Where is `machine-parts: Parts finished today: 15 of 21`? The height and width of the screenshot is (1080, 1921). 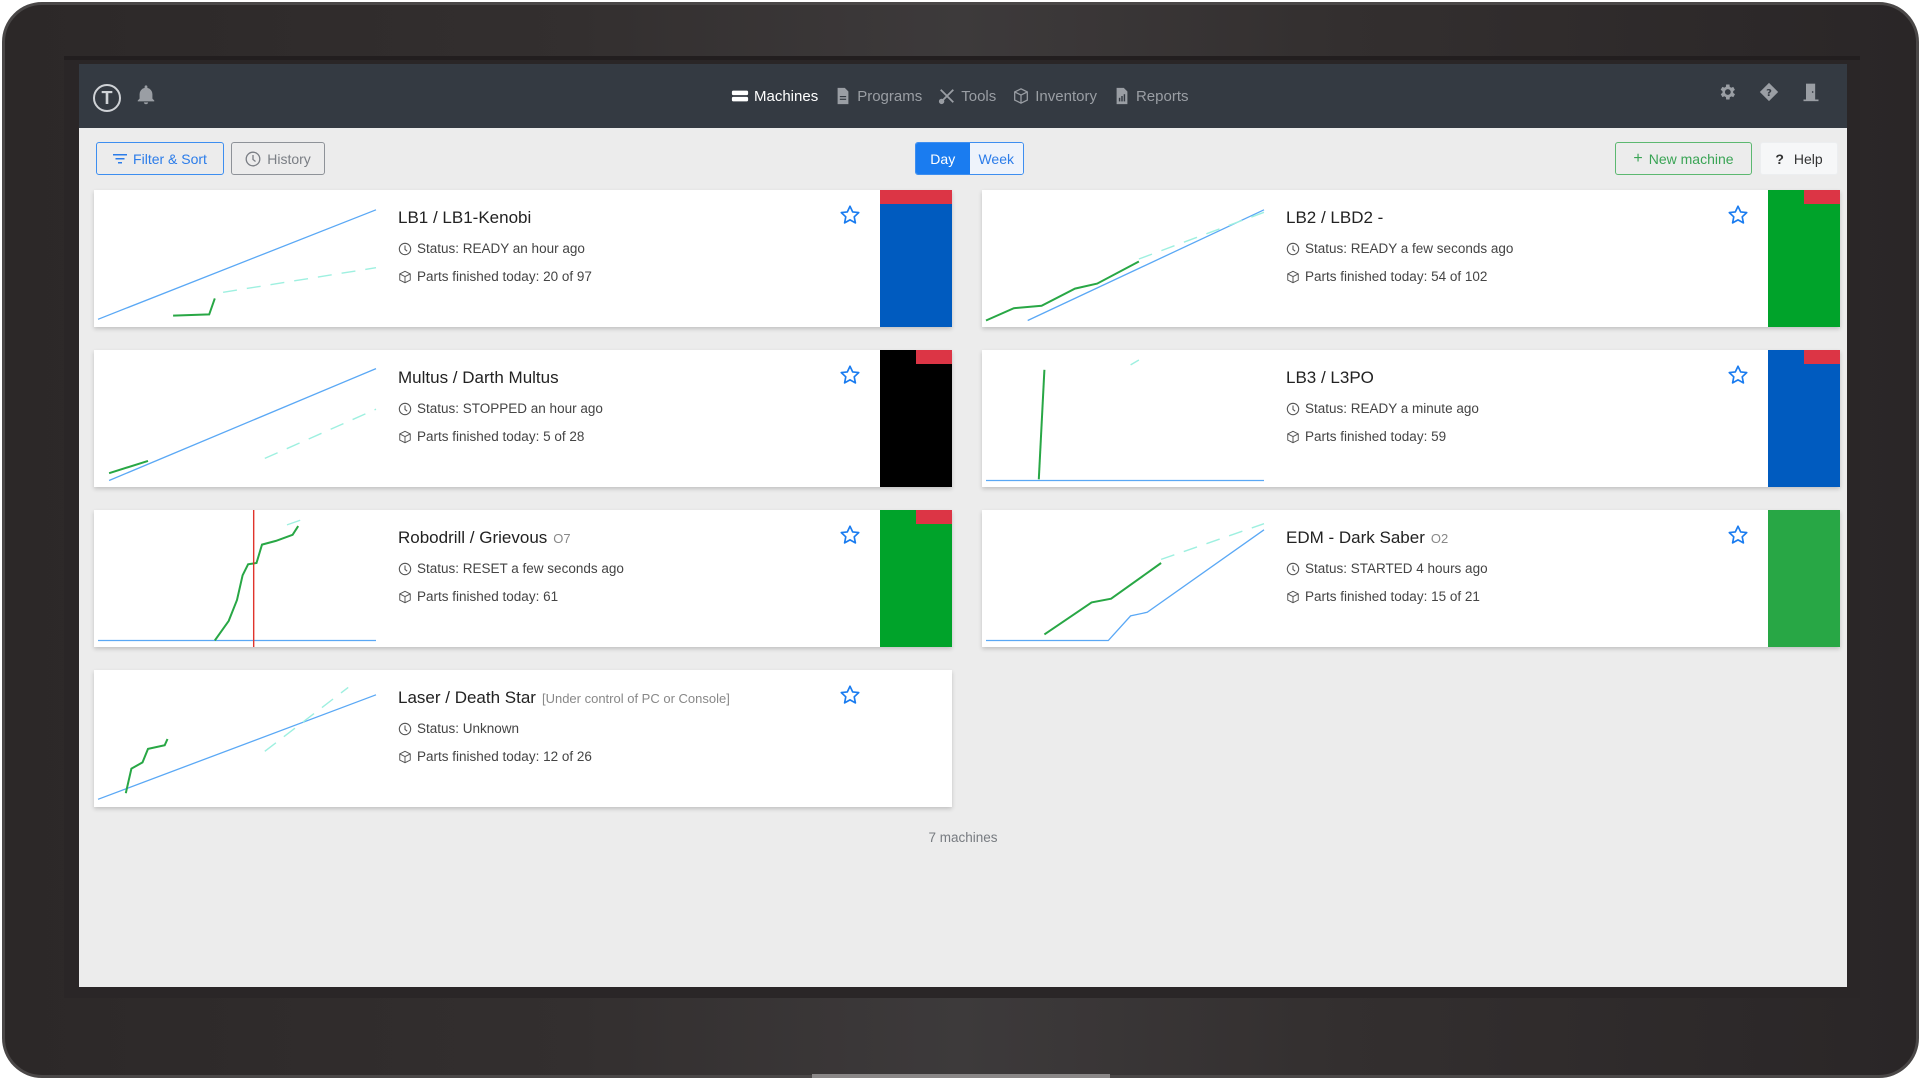
machine-parts: Parts finished today: 15 of 21 is located at coordinates (1387, 596).